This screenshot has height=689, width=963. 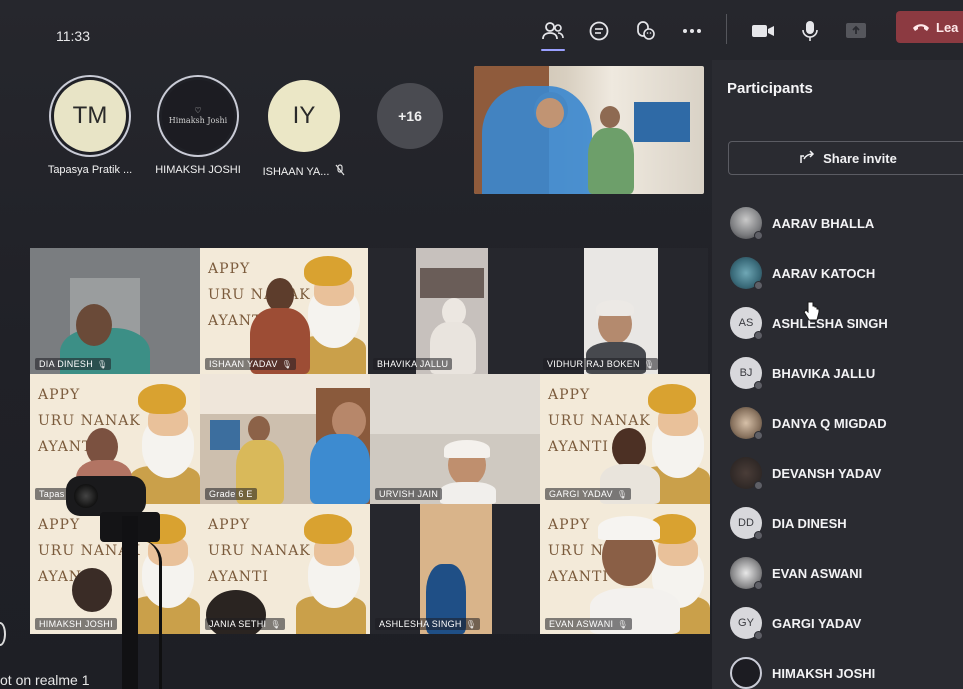 I want to click on heart-icon: ♡, so click(x=198, y=110).